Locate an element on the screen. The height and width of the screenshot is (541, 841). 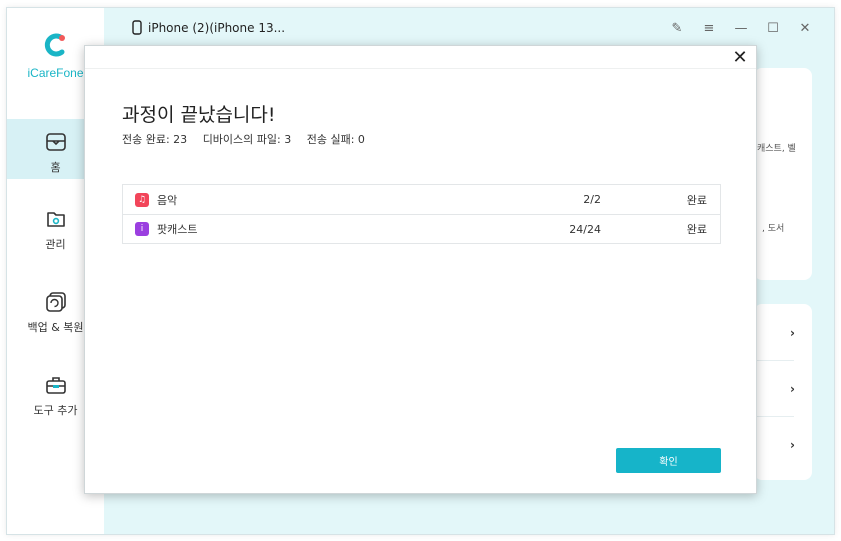
backup-icon is located at coordinates (55, 302).